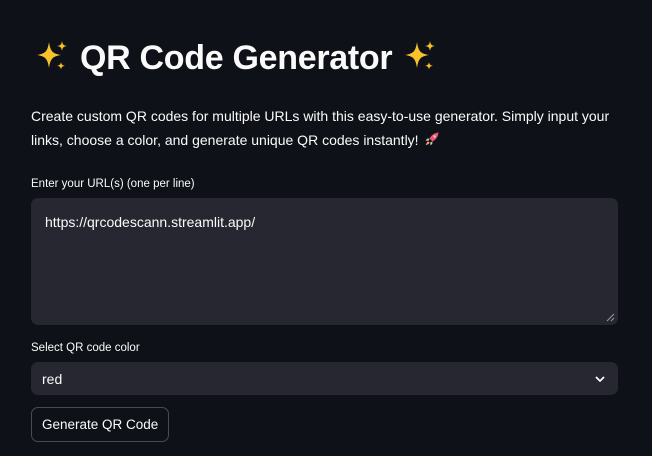  I want to click on chevron-down-icon, so click(600, 379).